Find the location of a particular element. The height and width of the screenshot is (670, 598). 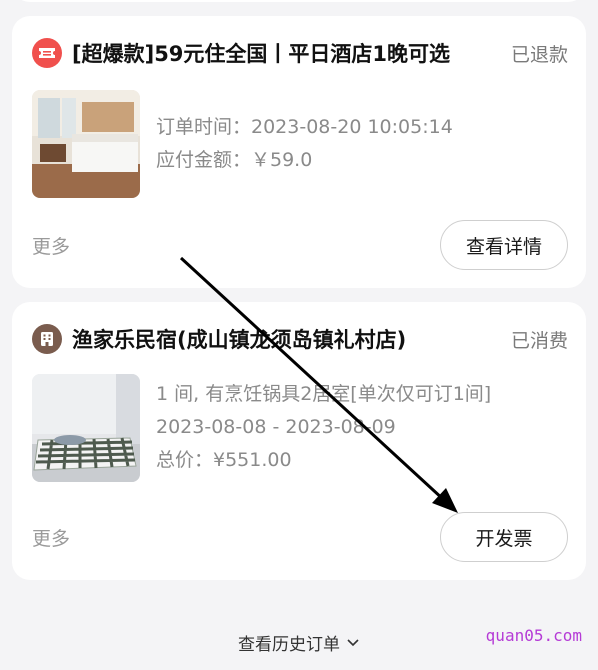

chevron-down-icon is located at coordinates (353, 642).